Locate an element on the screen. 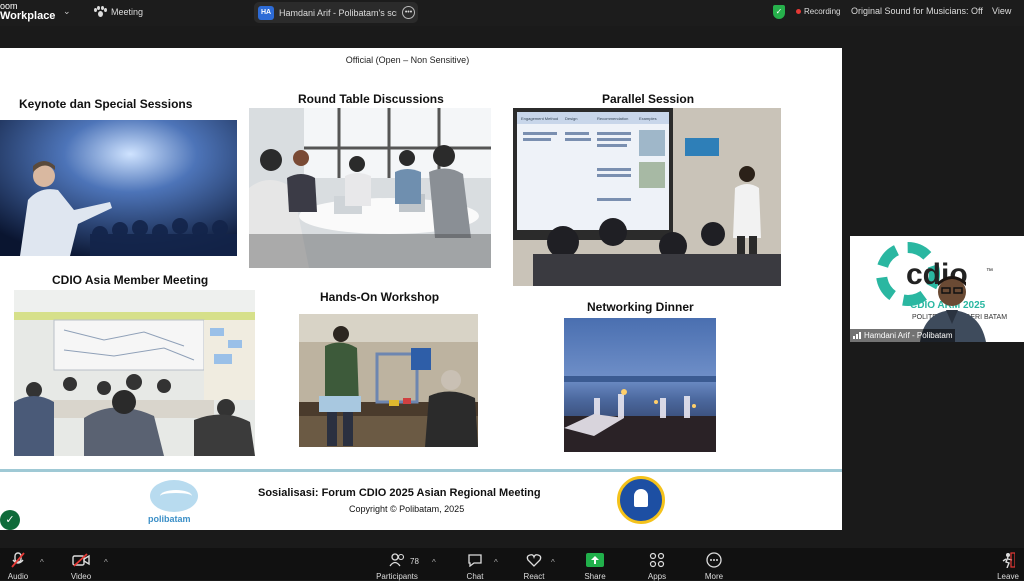 Image resolution: width=1024 pixels, height=581 pixels. screen-col-recommendation: Recommendation is located at coordinates (612, 118).